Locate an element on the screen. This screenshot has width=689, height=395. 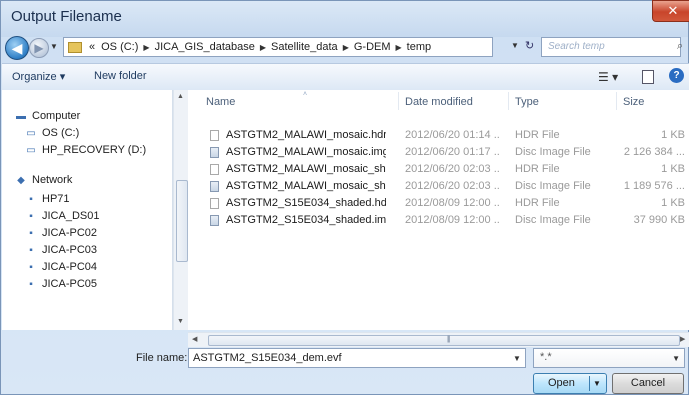
file-name: ASTGTM2_S15E034_shaded.img is located at coordinates (306, 220).